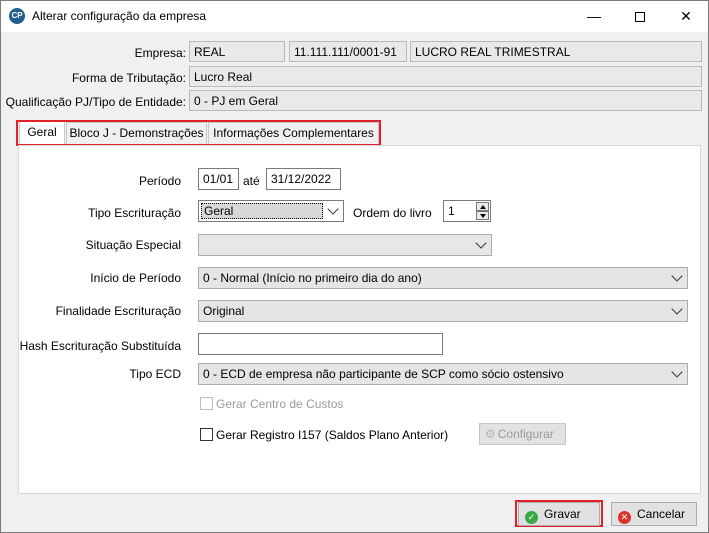 Image resolution: width=709 pixels, height=533 pixels. What do you see at coordinates (303, 179) in the screenshot?
I see `periodo-fim-input: 31/12/2022` at bounding box center [303, 179].